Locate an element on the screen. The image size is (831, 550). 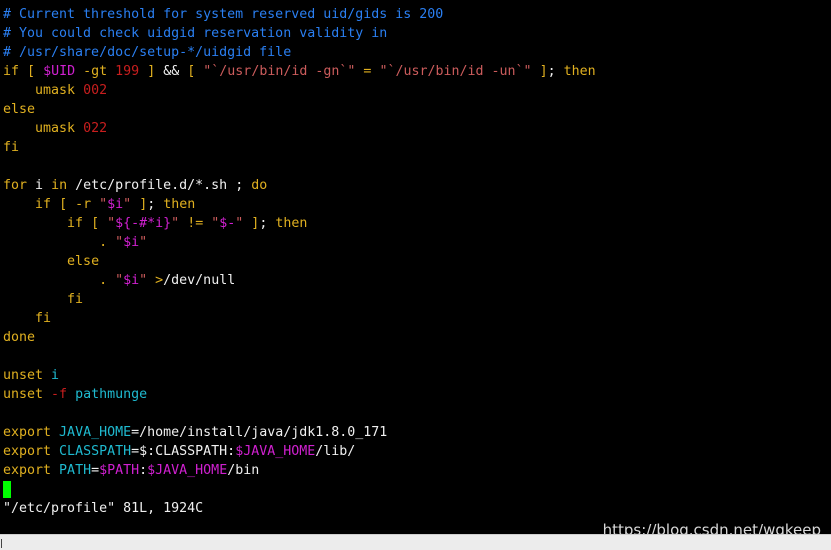
code-line: unset i is located at coordinates (416, 375).